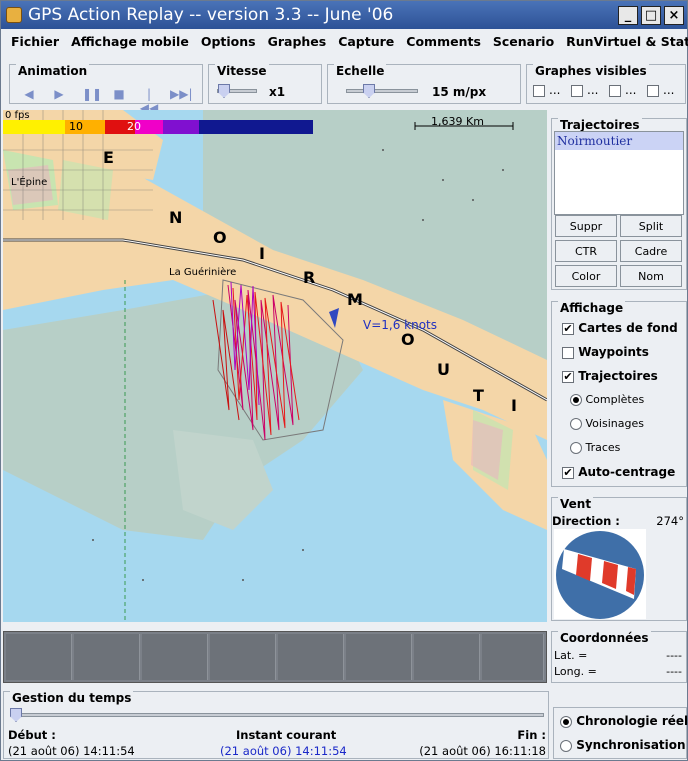 This screenshot has width=688, height=761. What do you see at coordinates (586, 226) in the screenshot?
I see `suppr-button: Suppr` at bounding box center [586, 226].